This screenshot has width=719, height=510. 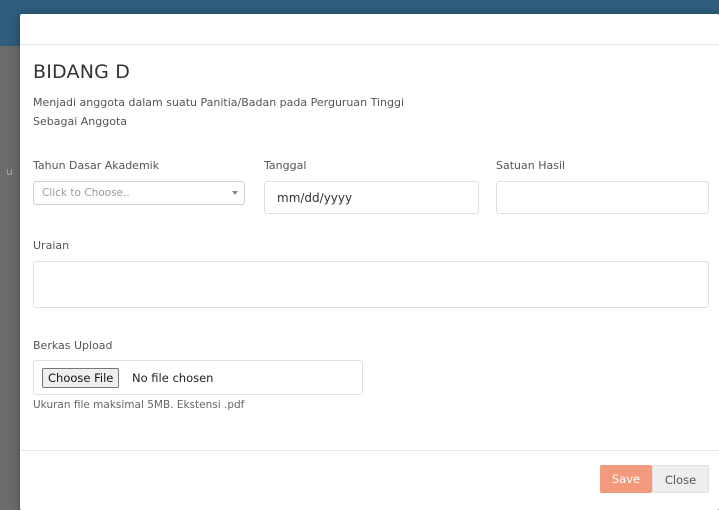 I want to click on description-line-2: Sebagai Anggota, so click(x=80, y=121).